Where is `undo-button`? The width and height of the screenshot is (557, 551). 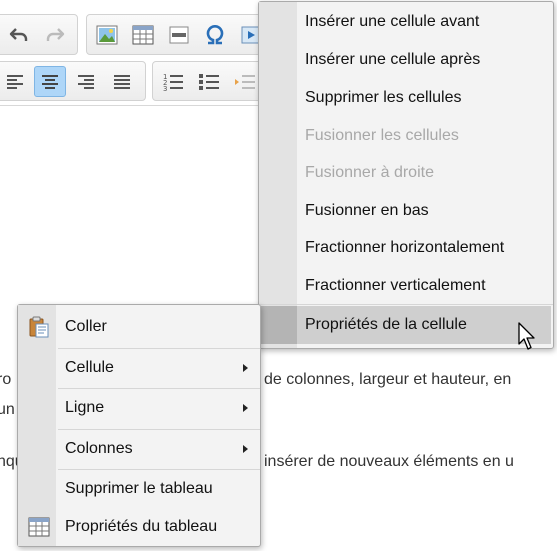
undo-button is located at coordinates (19, 34).